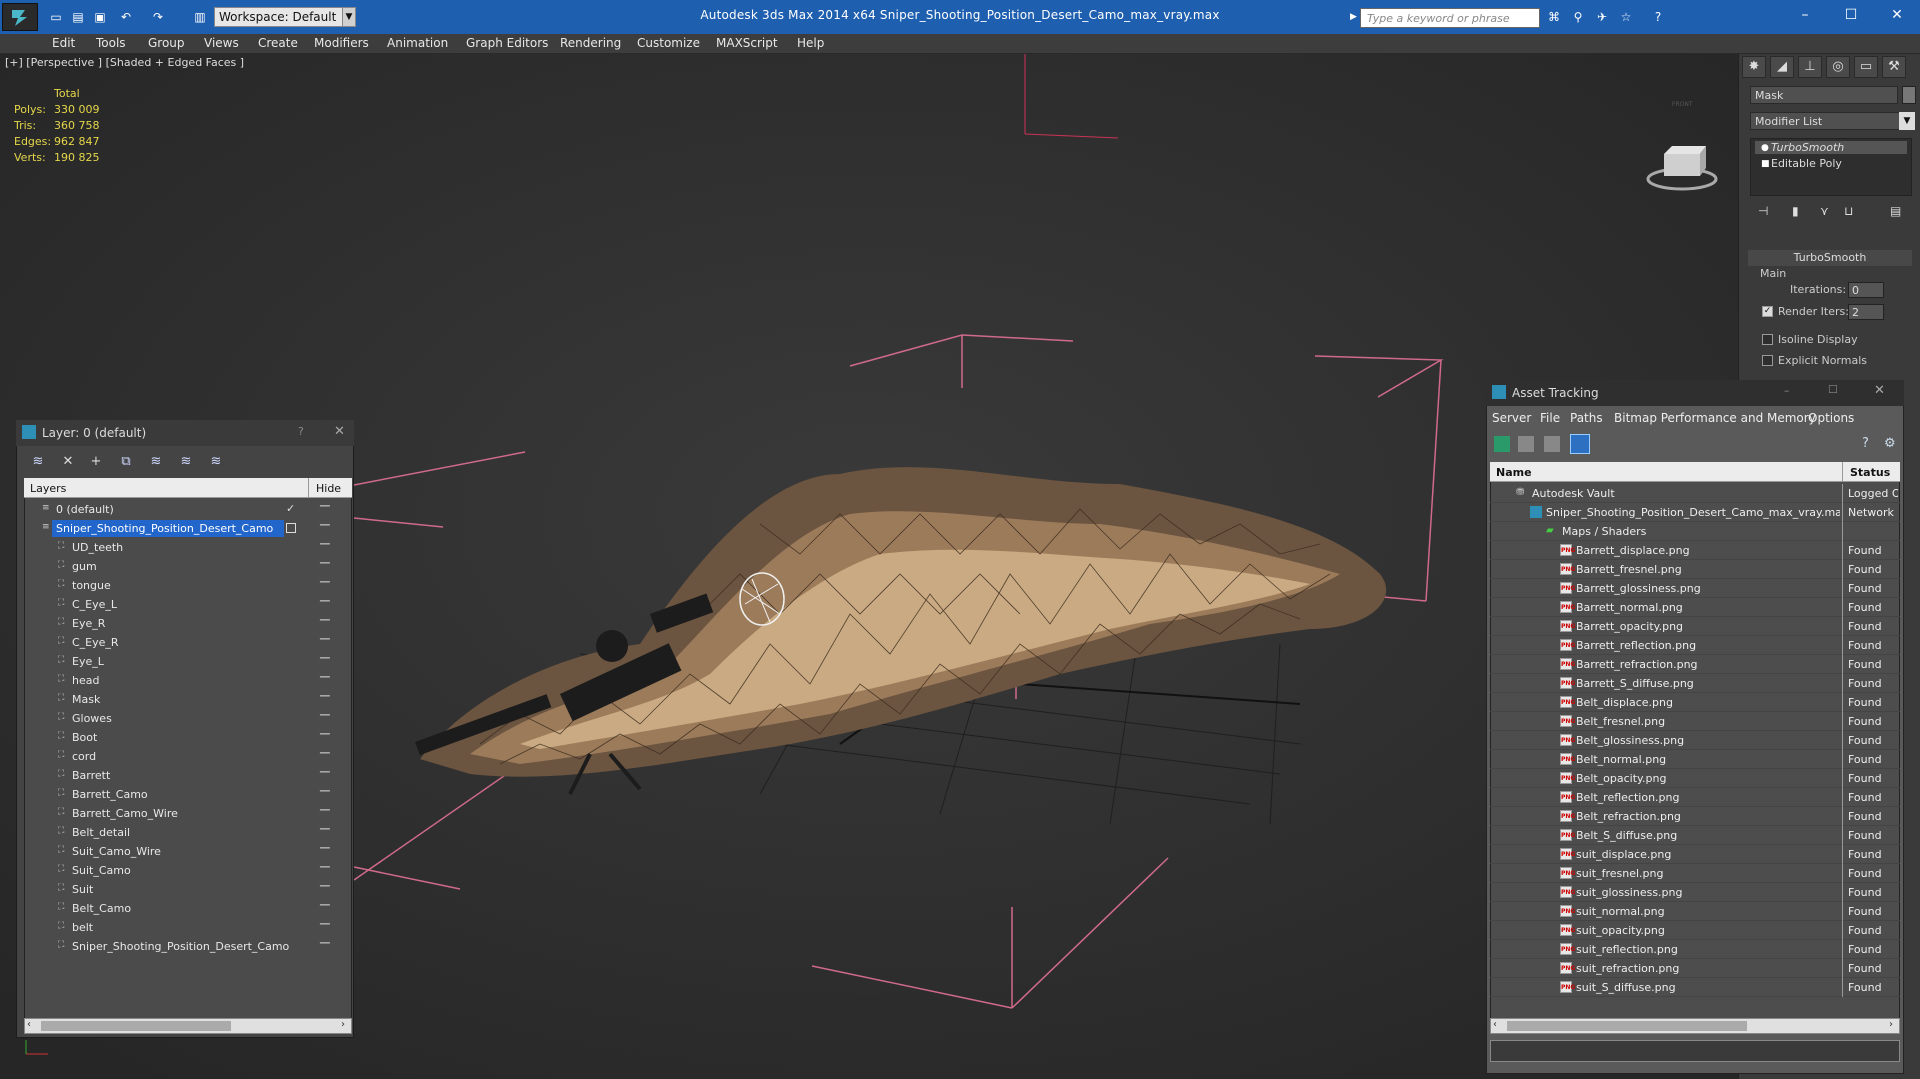  I want to click on menu-tools: Tools, so click(111, 43).